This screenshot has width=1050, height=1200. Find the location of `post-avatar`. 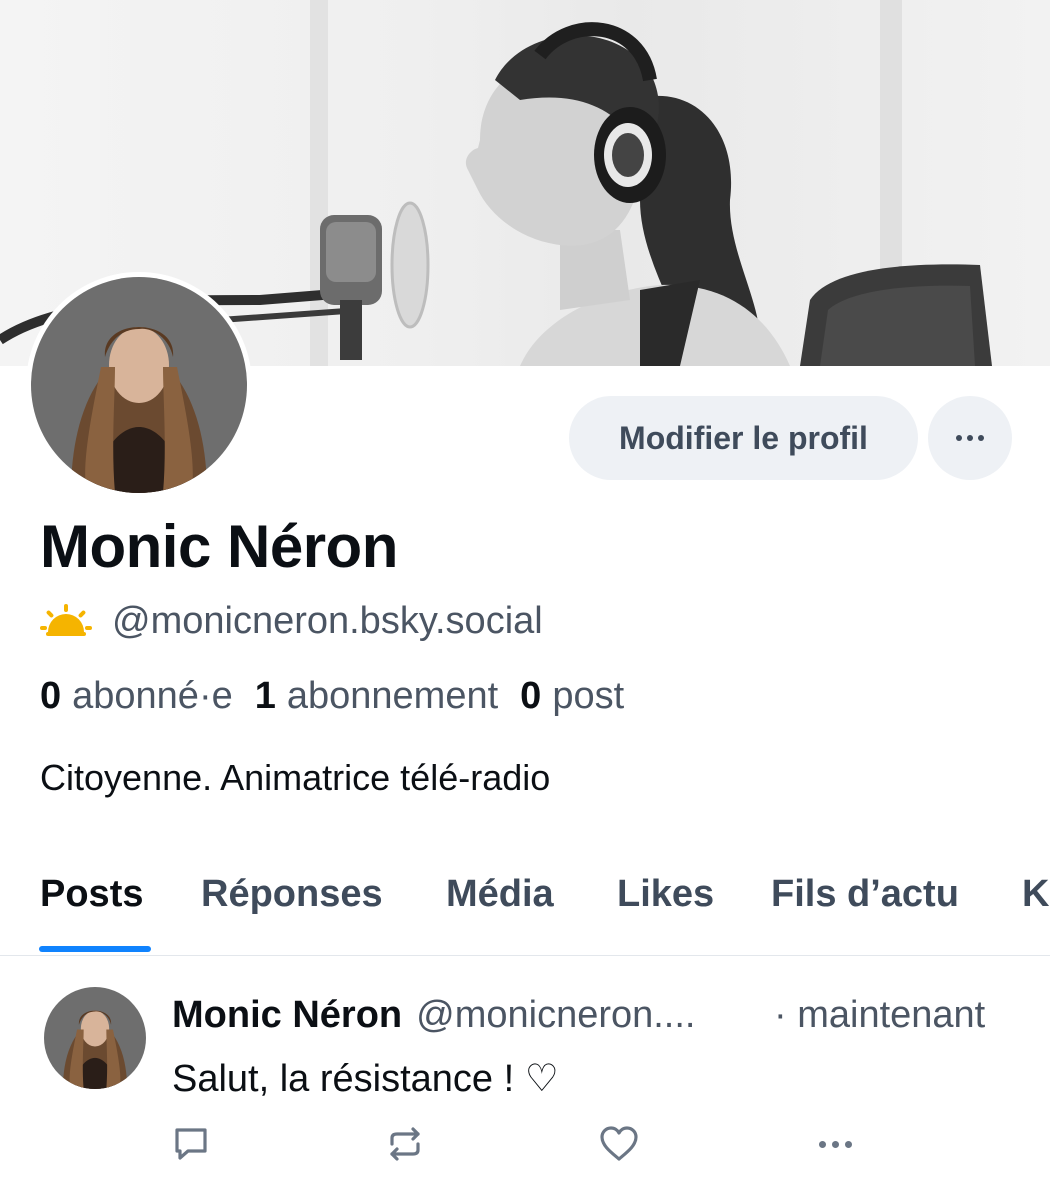

post-avatar is located at coordinates (95, 1038).